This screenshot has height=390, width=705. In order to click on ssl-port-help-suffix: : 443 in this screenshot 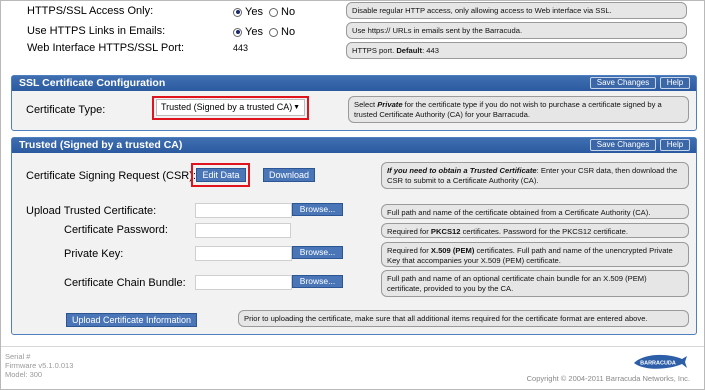, I will do `click(430, 50)`.